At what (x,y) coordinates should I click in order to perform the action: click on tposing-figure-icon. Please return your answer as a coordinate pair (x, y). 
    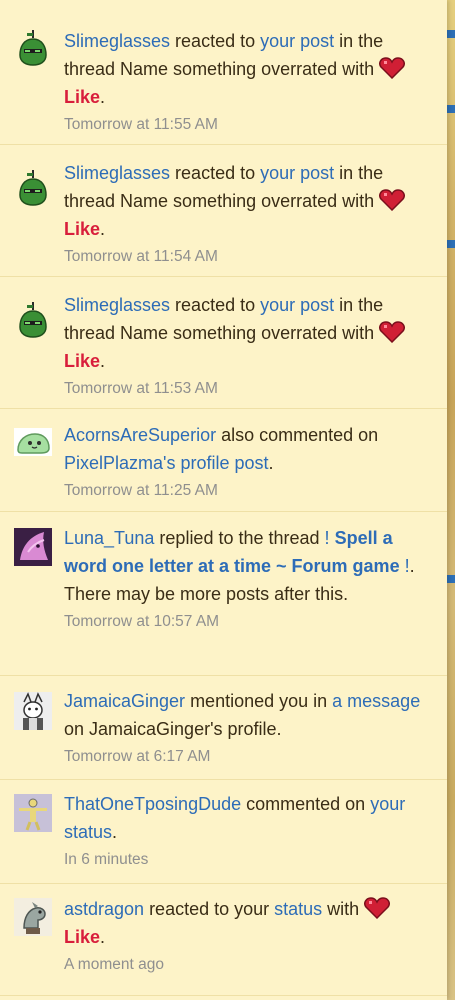
    Looking at the image, I should click on (33, 813).